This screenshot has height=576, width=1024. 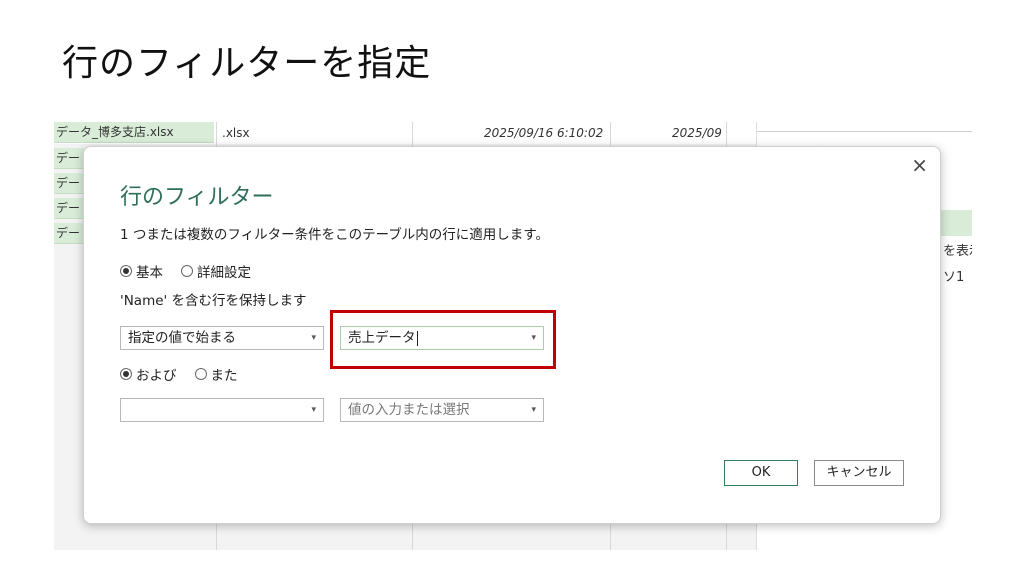 What do you see at coordinates (197, 197) in the screenshot?
I see `dialog-title: 行のフィルター` at bounding box center [197, 197].